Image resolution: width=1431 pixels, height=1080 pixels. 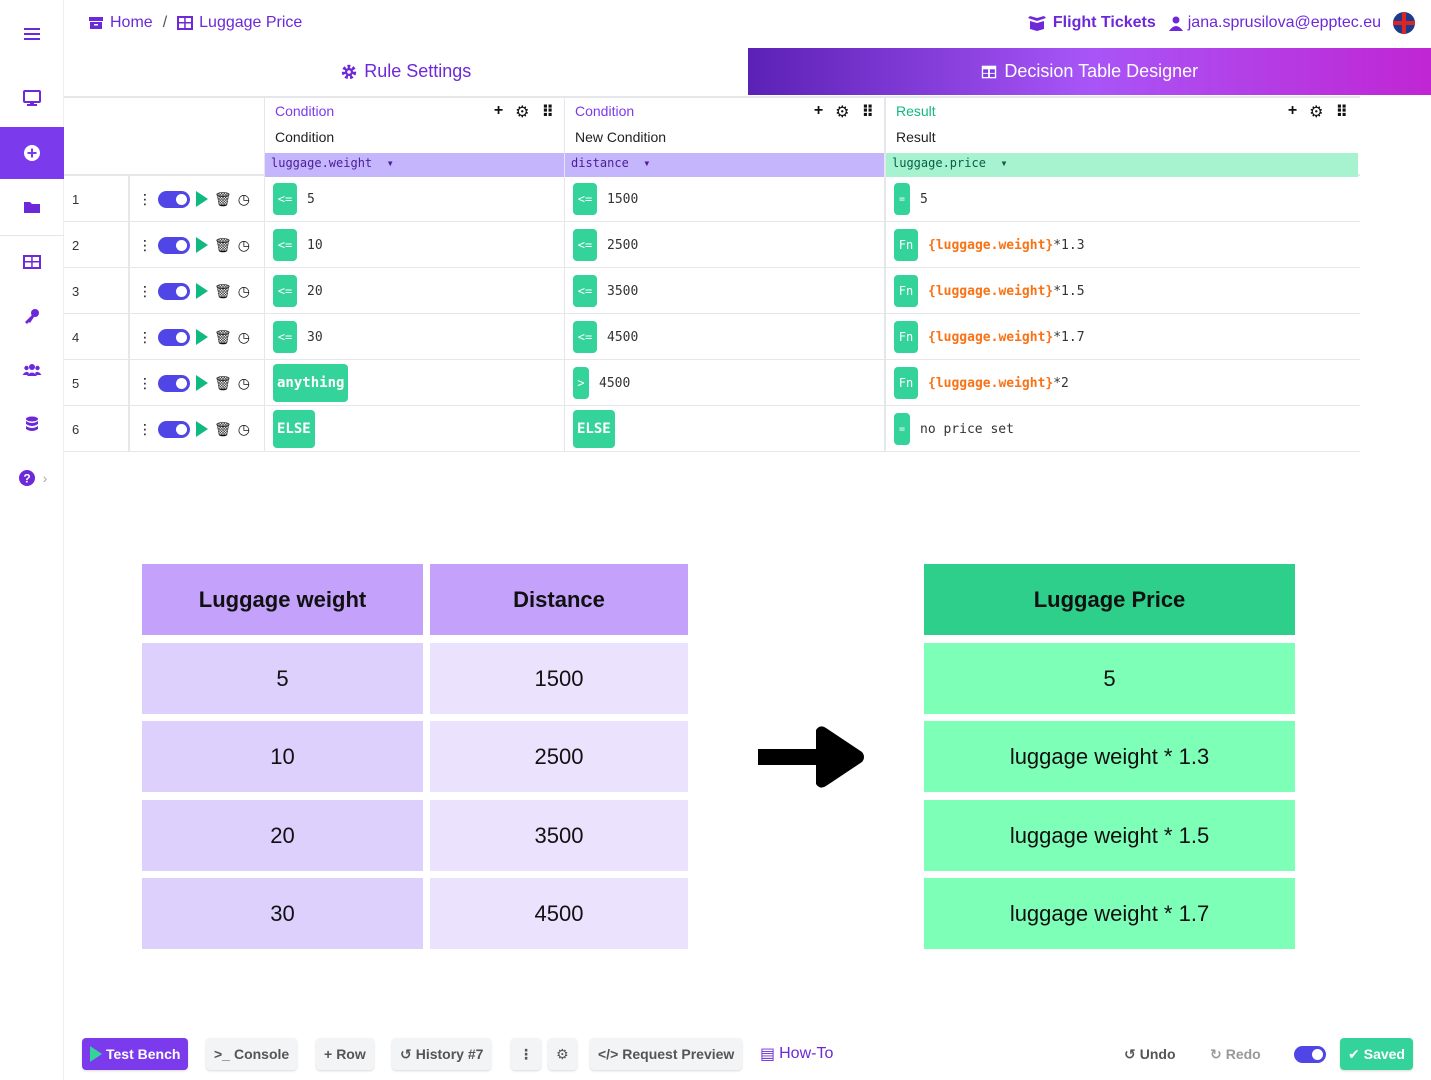 What do you see at coordinates (32, 153) in the screenshot?
I see `add-circle-icon` at bounding box center [32, 153].